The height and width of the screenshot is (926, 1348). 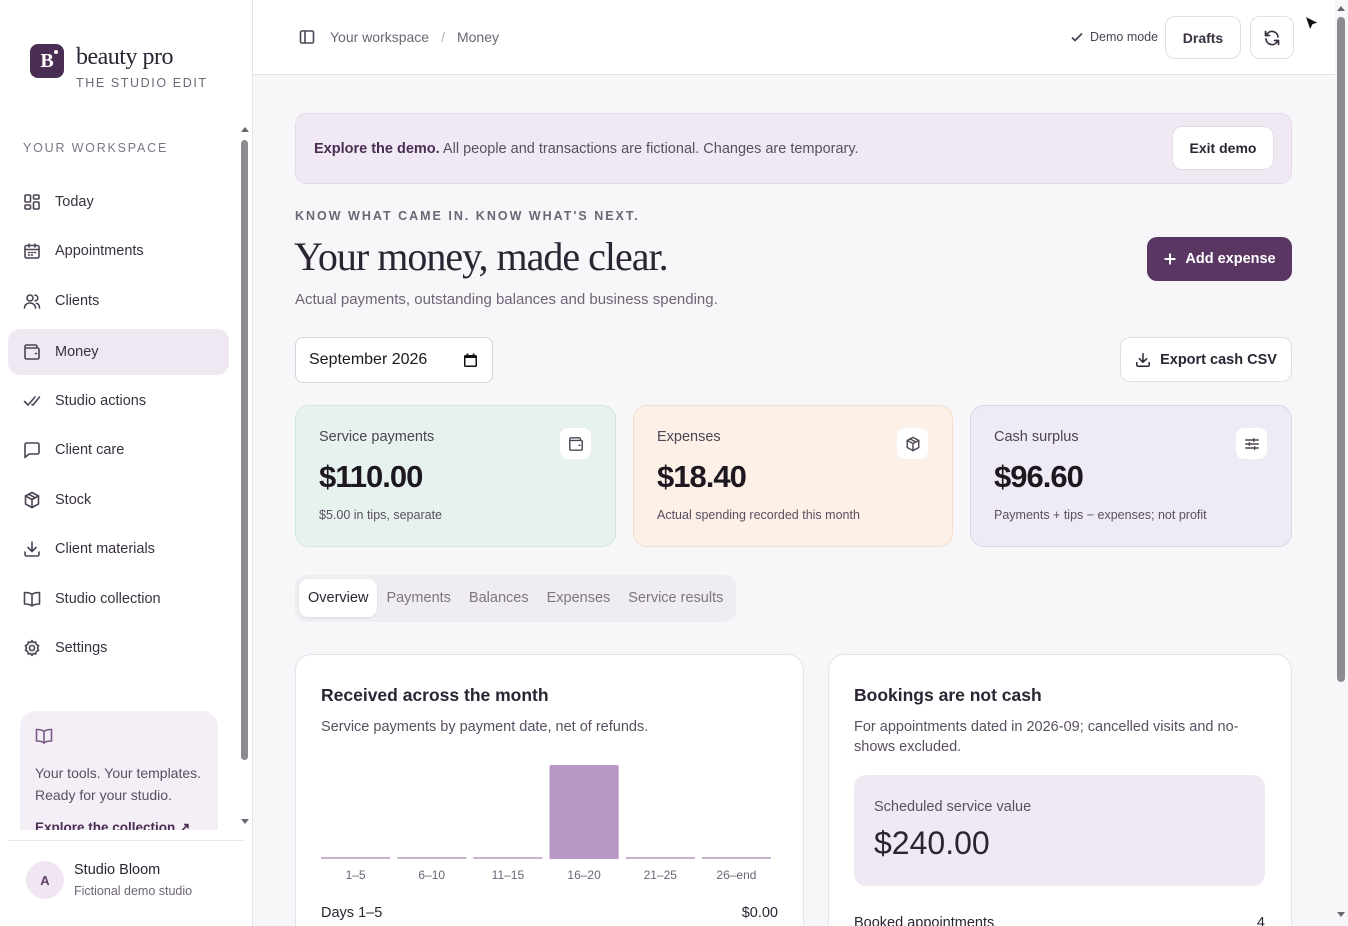 I want to click on sidebar-scrollbar, so click(x=245, y=478).